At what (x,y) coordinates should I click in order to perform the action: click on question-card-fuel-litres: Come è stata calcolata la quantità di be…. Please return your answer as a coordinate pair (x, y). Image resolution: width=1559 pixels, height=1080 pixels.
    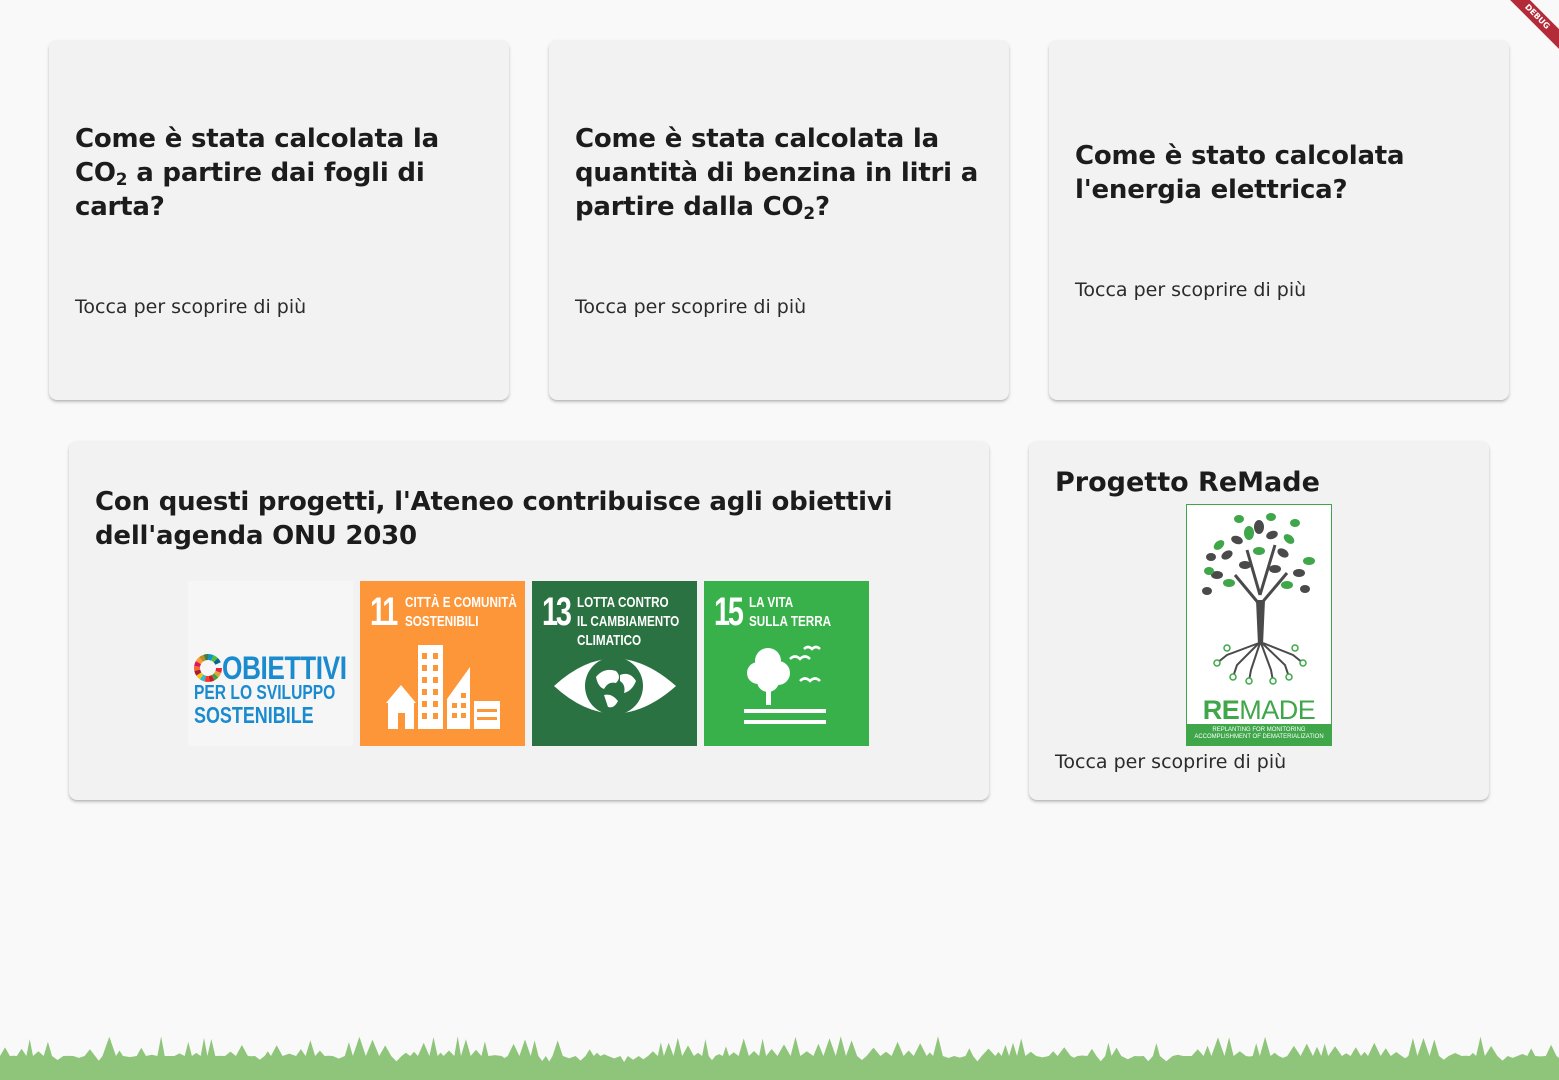
    Looking at the image, I should click on (779, 220).